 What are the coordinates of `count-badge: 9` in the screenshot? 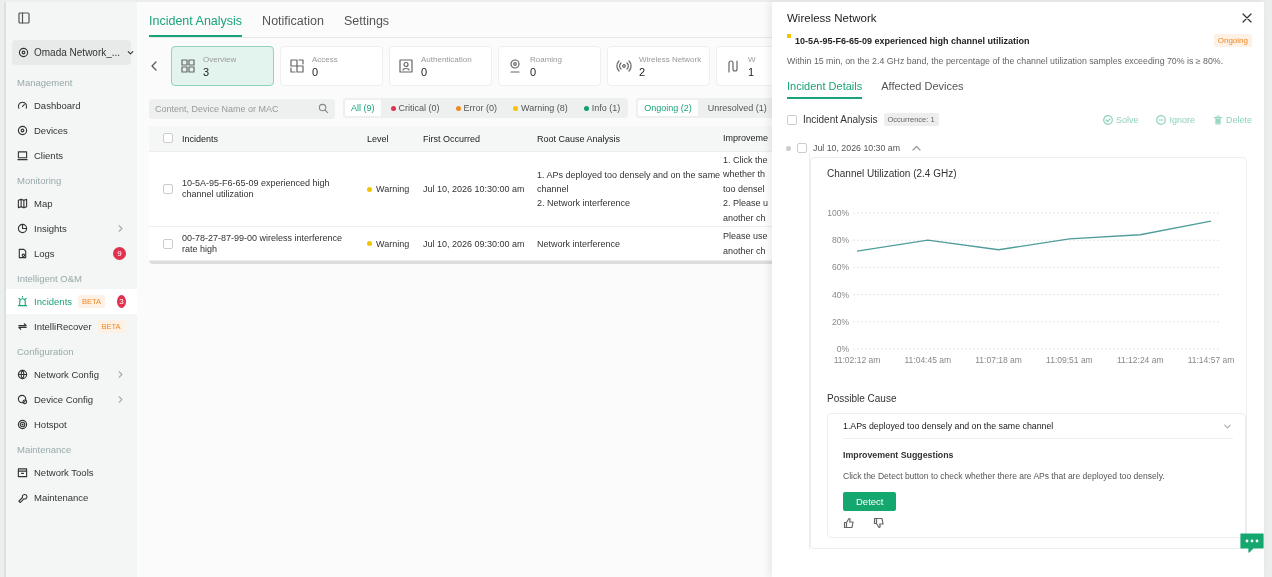 It's located at (119, 253).